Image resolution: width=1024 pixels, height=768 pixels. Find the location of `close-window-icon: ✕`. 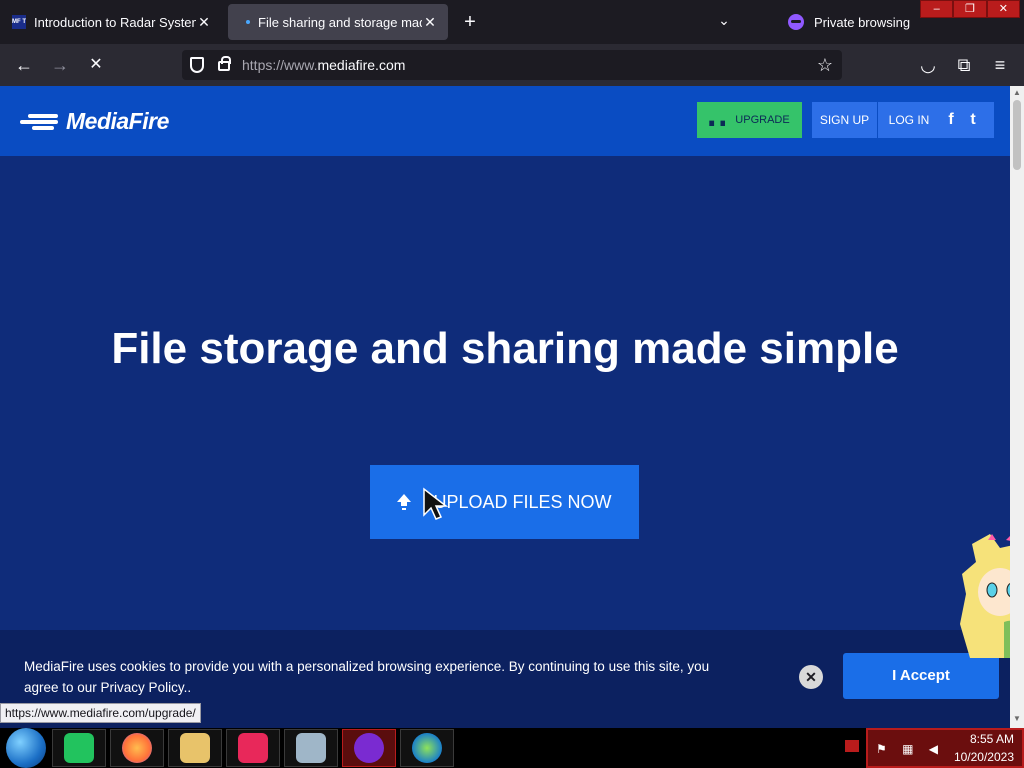

close-window-icon: ✕ is located at coordinates (1003, 9).